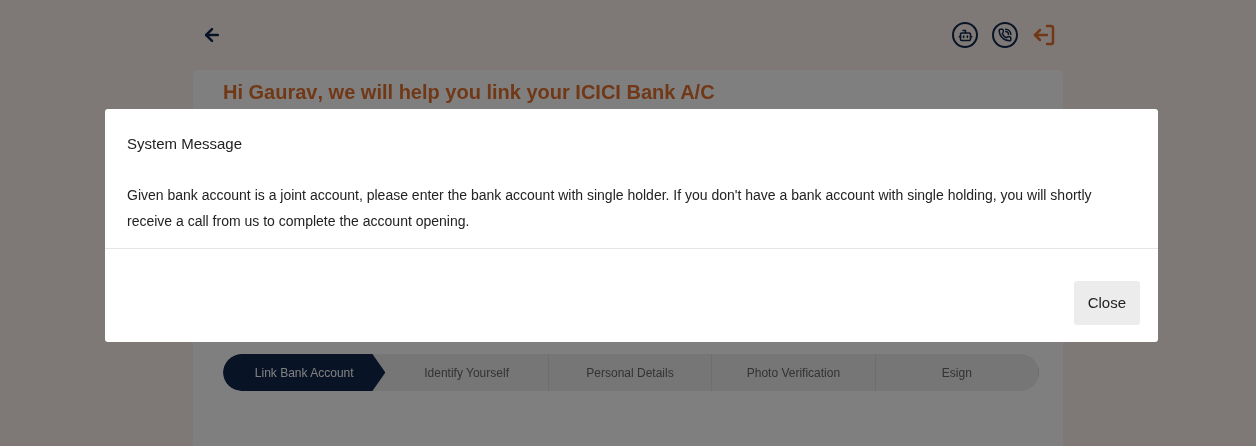 This screenshot has height=446, width=1256. Describe the element at coordinates (212, 35) in the screenshot. I see `back-arrow-icon` at that location.